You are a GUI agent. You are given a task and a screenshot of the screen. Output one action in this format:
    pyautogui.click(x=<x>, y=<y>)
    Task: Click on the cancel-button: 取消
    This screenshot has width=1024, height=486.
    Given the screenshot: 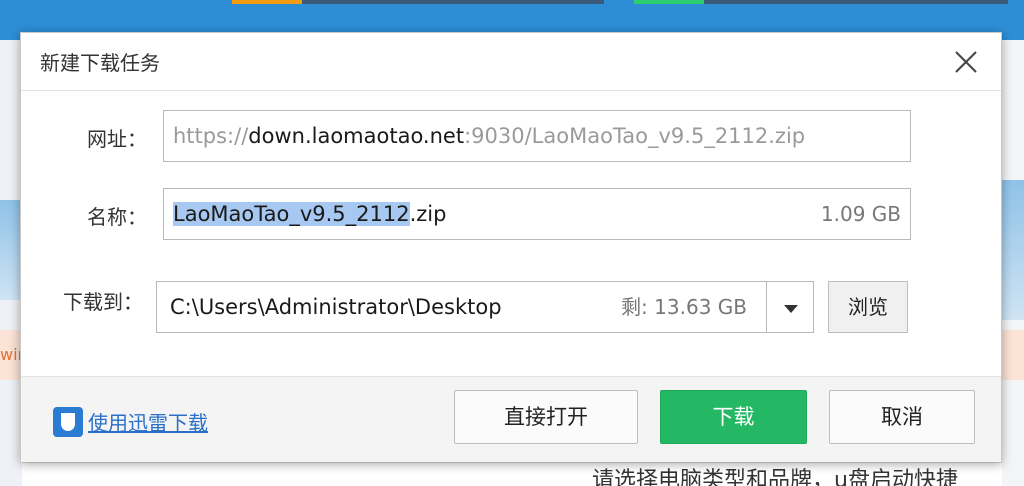 What is the action you would take?
    pyautogui.click(x=902, y=417)
    